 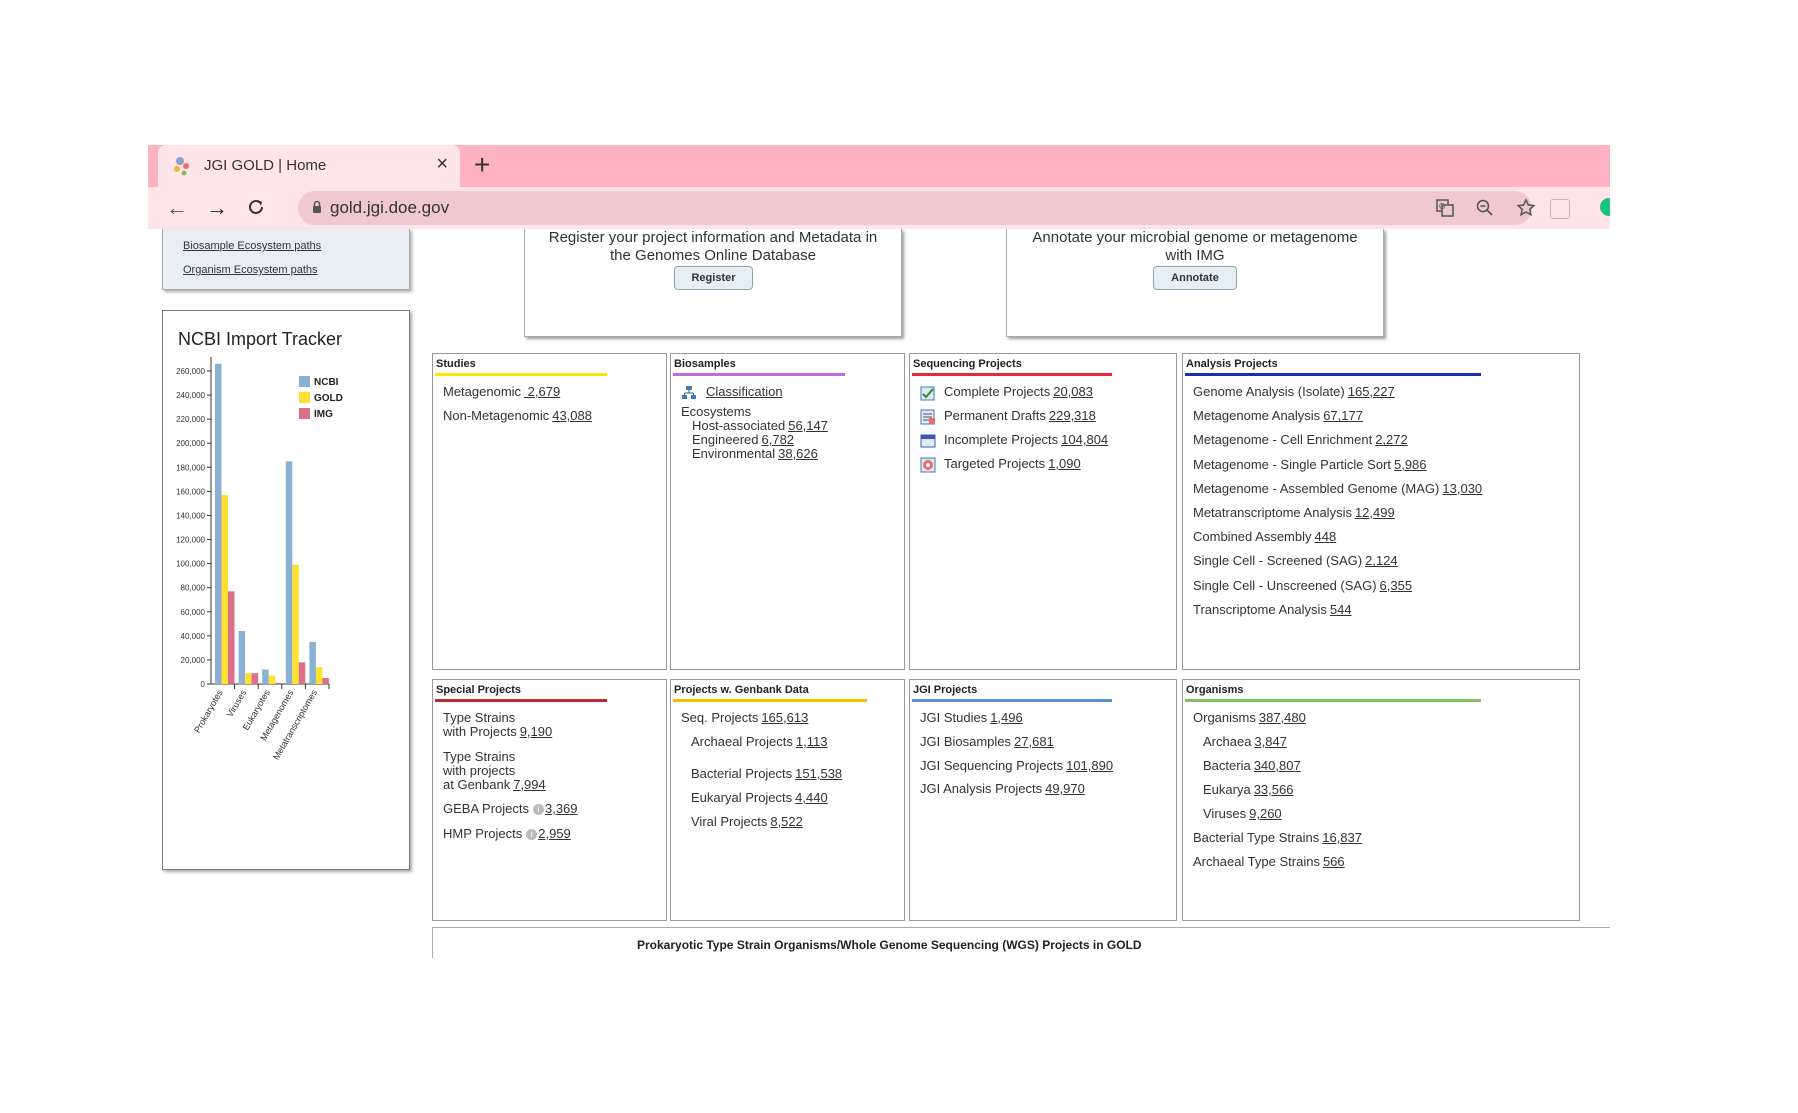 What do you see at coordinates (1485, 208) in the screenshot?
I see `zoom-out-icon` at bounding box center [1485, 208].